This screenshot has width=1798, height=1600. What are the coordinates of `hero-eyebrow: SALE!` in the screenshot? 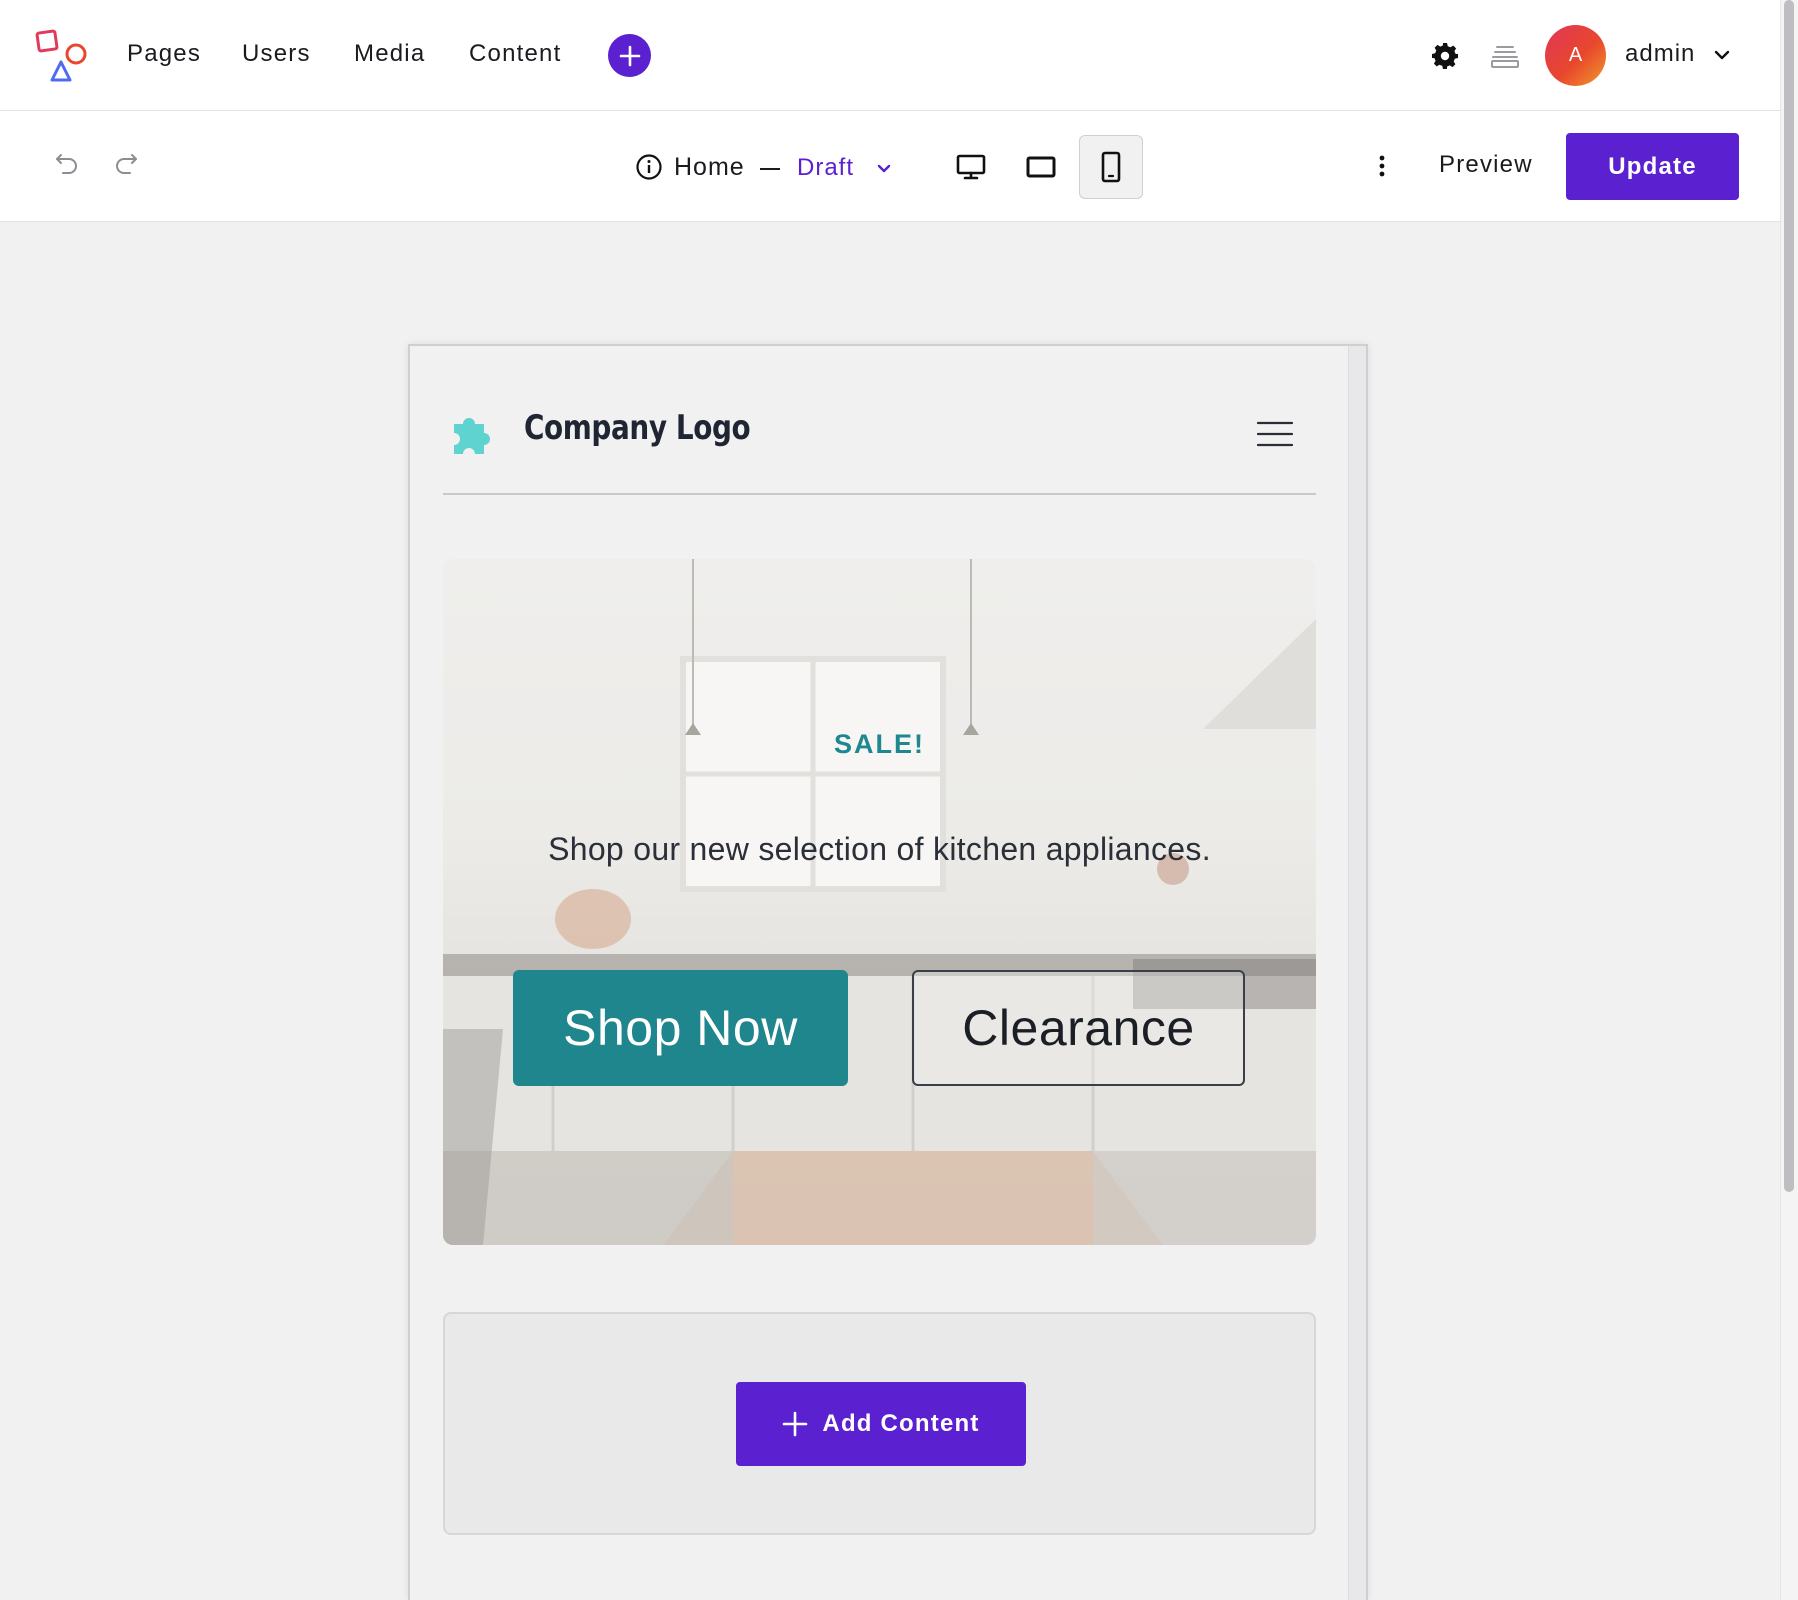 It's located at (879, 744).